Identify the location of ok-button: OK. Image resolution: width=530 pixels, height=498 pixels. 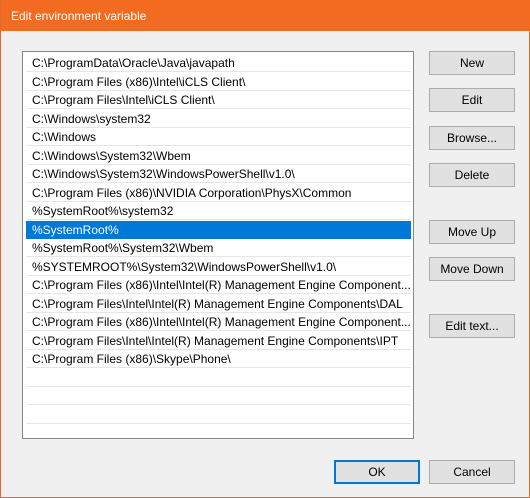
(377, 472).